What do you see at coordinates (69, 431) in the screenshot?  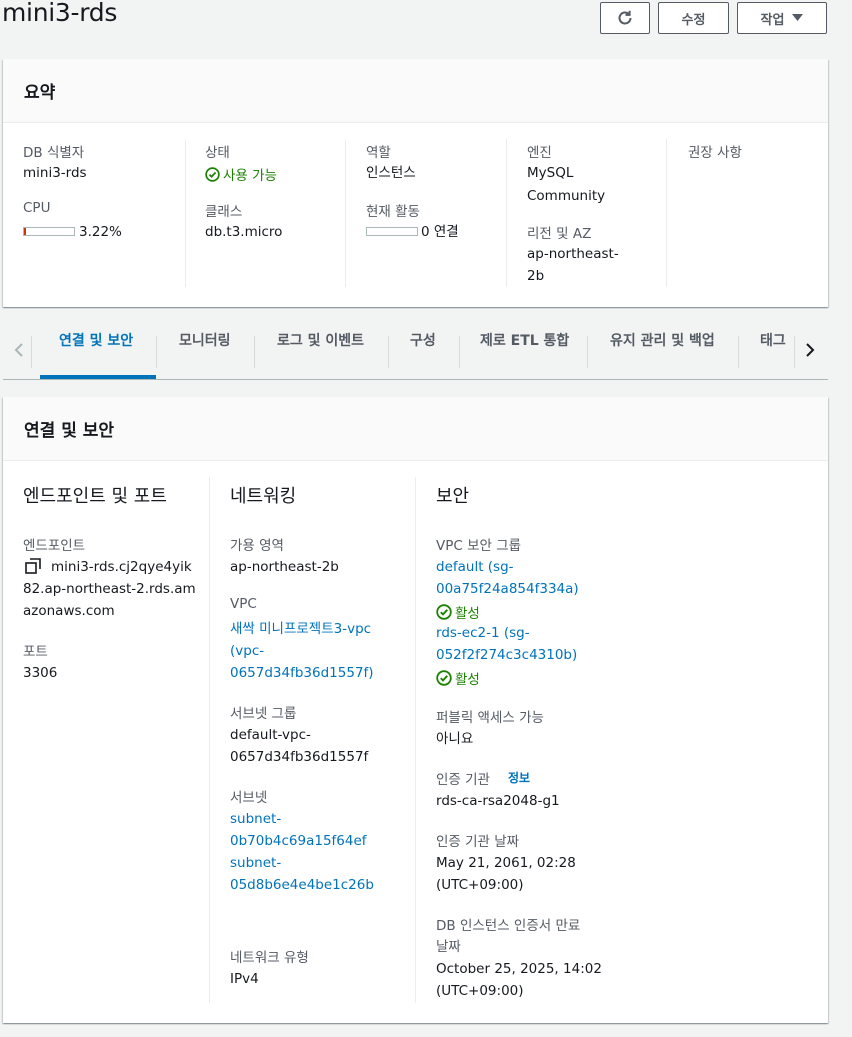 I see `connectivity-title: 연결 및 보안` at bounding box center [69, 431].